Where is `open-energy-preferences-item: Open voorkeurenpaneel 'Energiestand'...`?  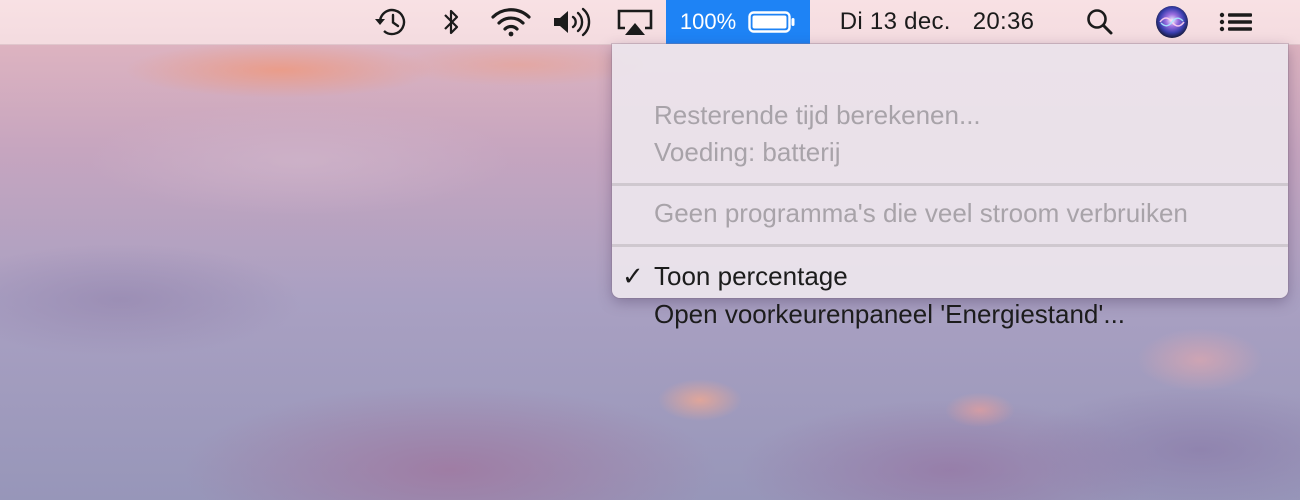
open-energy-preferences-item: Open voorkeurenpaneel 'Energiestand'... is located at coordinates (950, 314).